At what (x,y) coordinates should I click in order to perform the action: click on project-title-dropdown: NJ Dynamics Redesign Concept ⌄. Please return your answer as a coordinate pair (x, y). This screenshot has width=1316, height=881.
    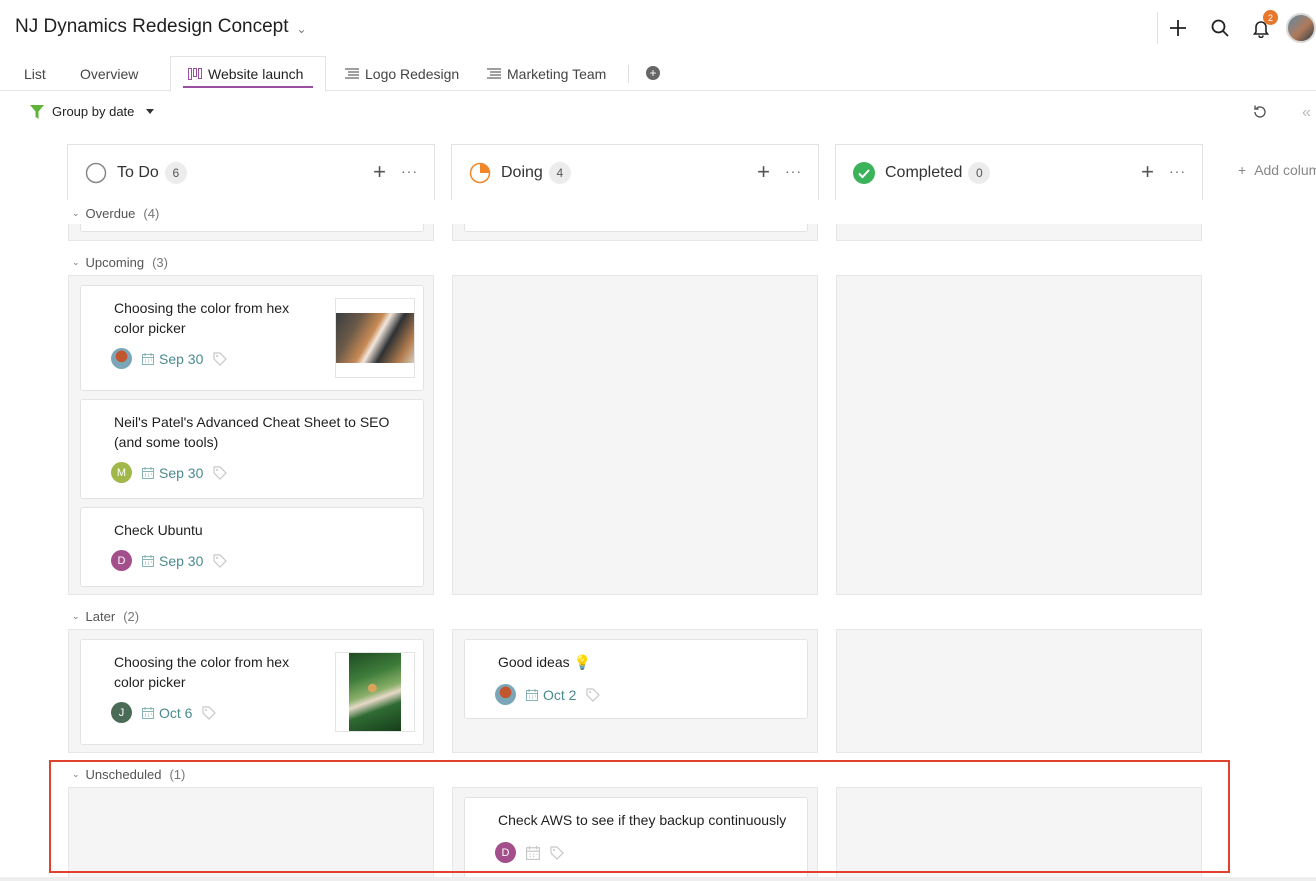
    Looking at the image, I should click on (161, 27).